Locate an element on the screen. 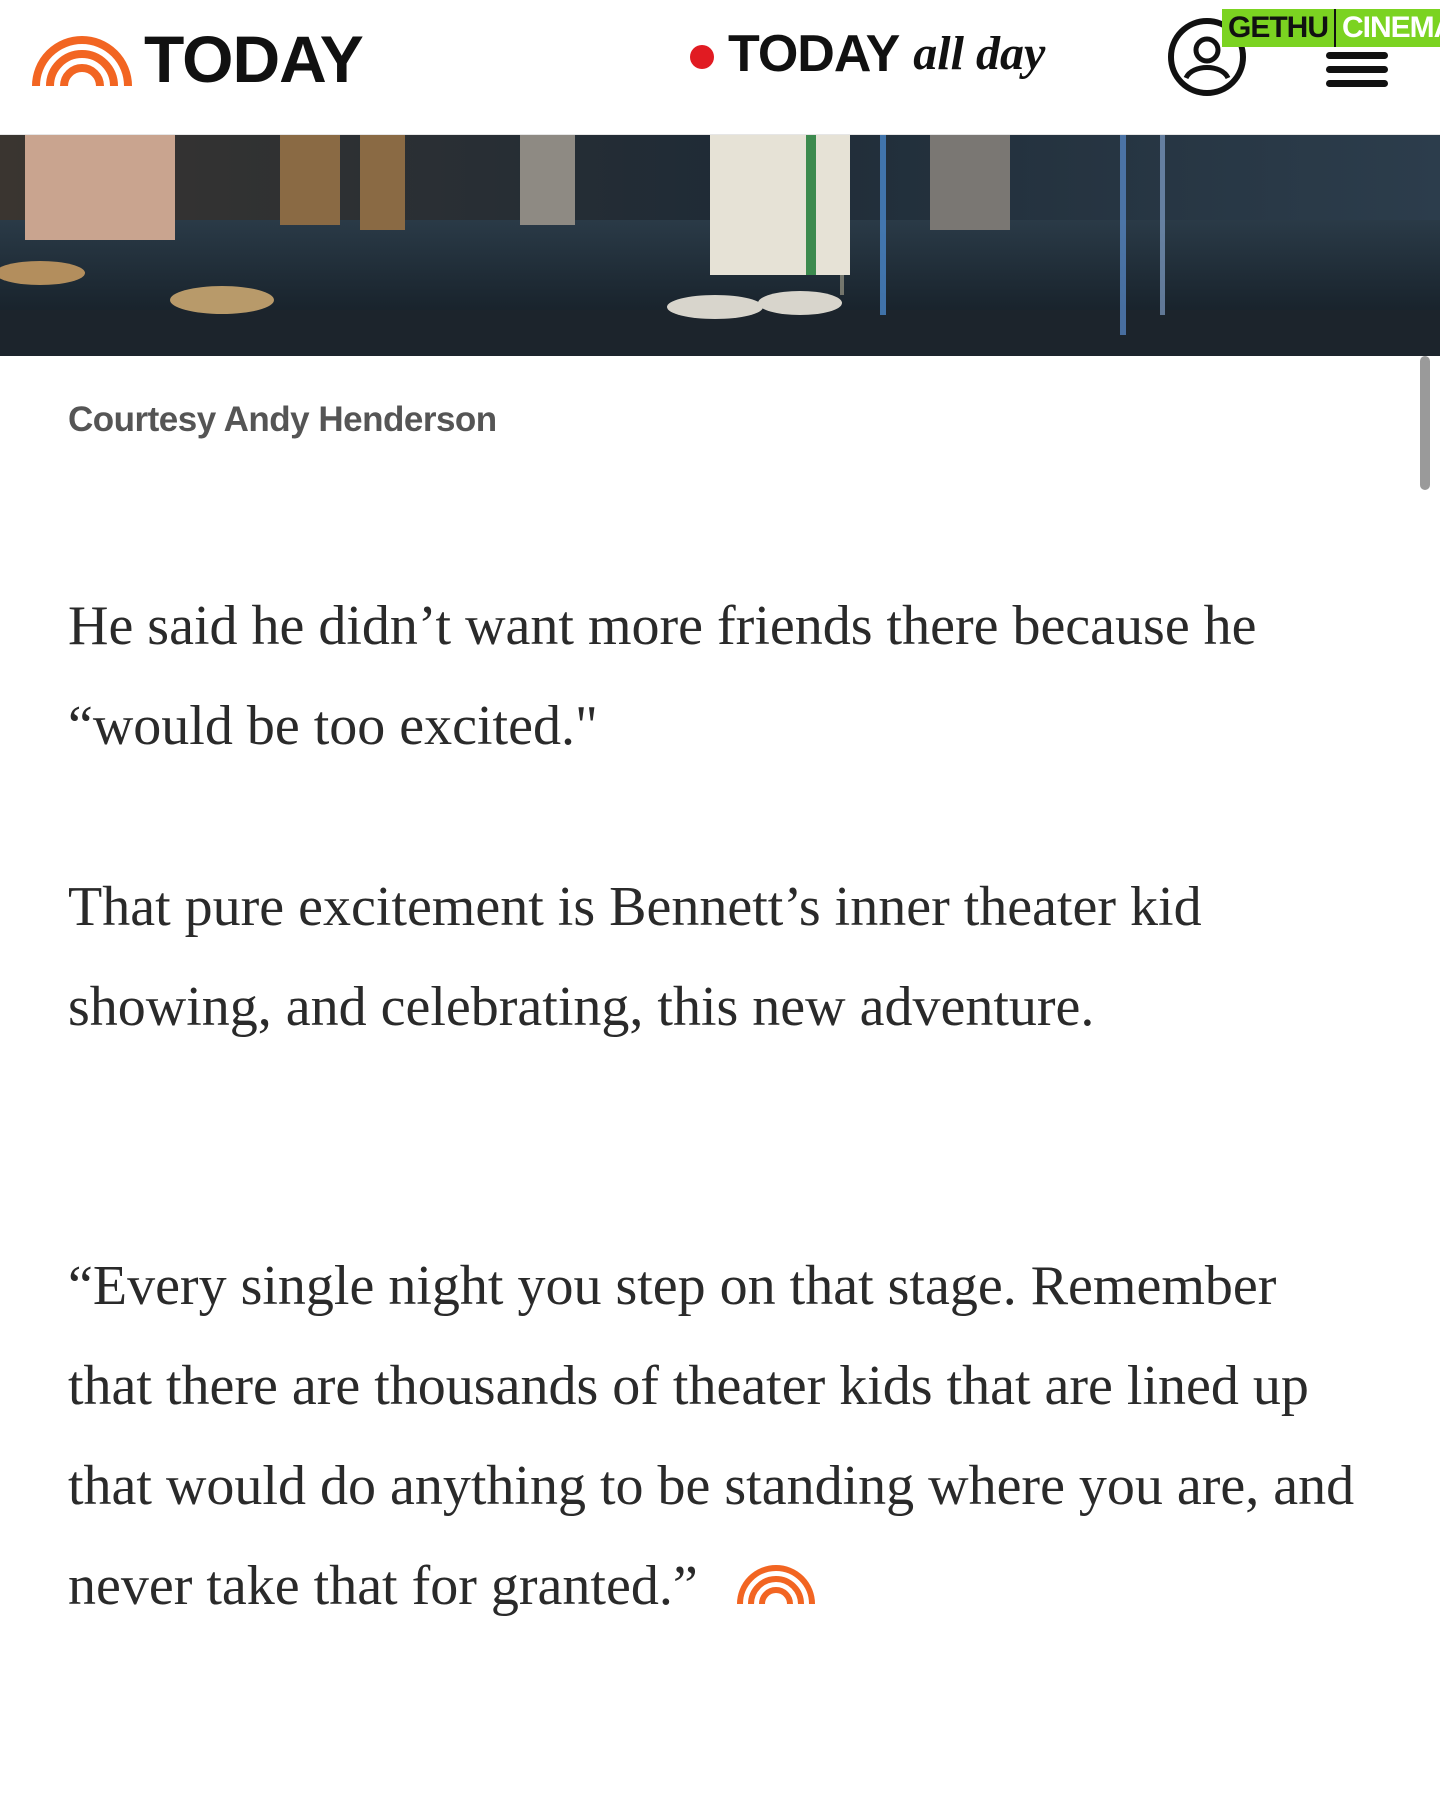 The image size is (1440, 1800). today-all-day-link: TODAY all day is located at coordinates (867, 54).